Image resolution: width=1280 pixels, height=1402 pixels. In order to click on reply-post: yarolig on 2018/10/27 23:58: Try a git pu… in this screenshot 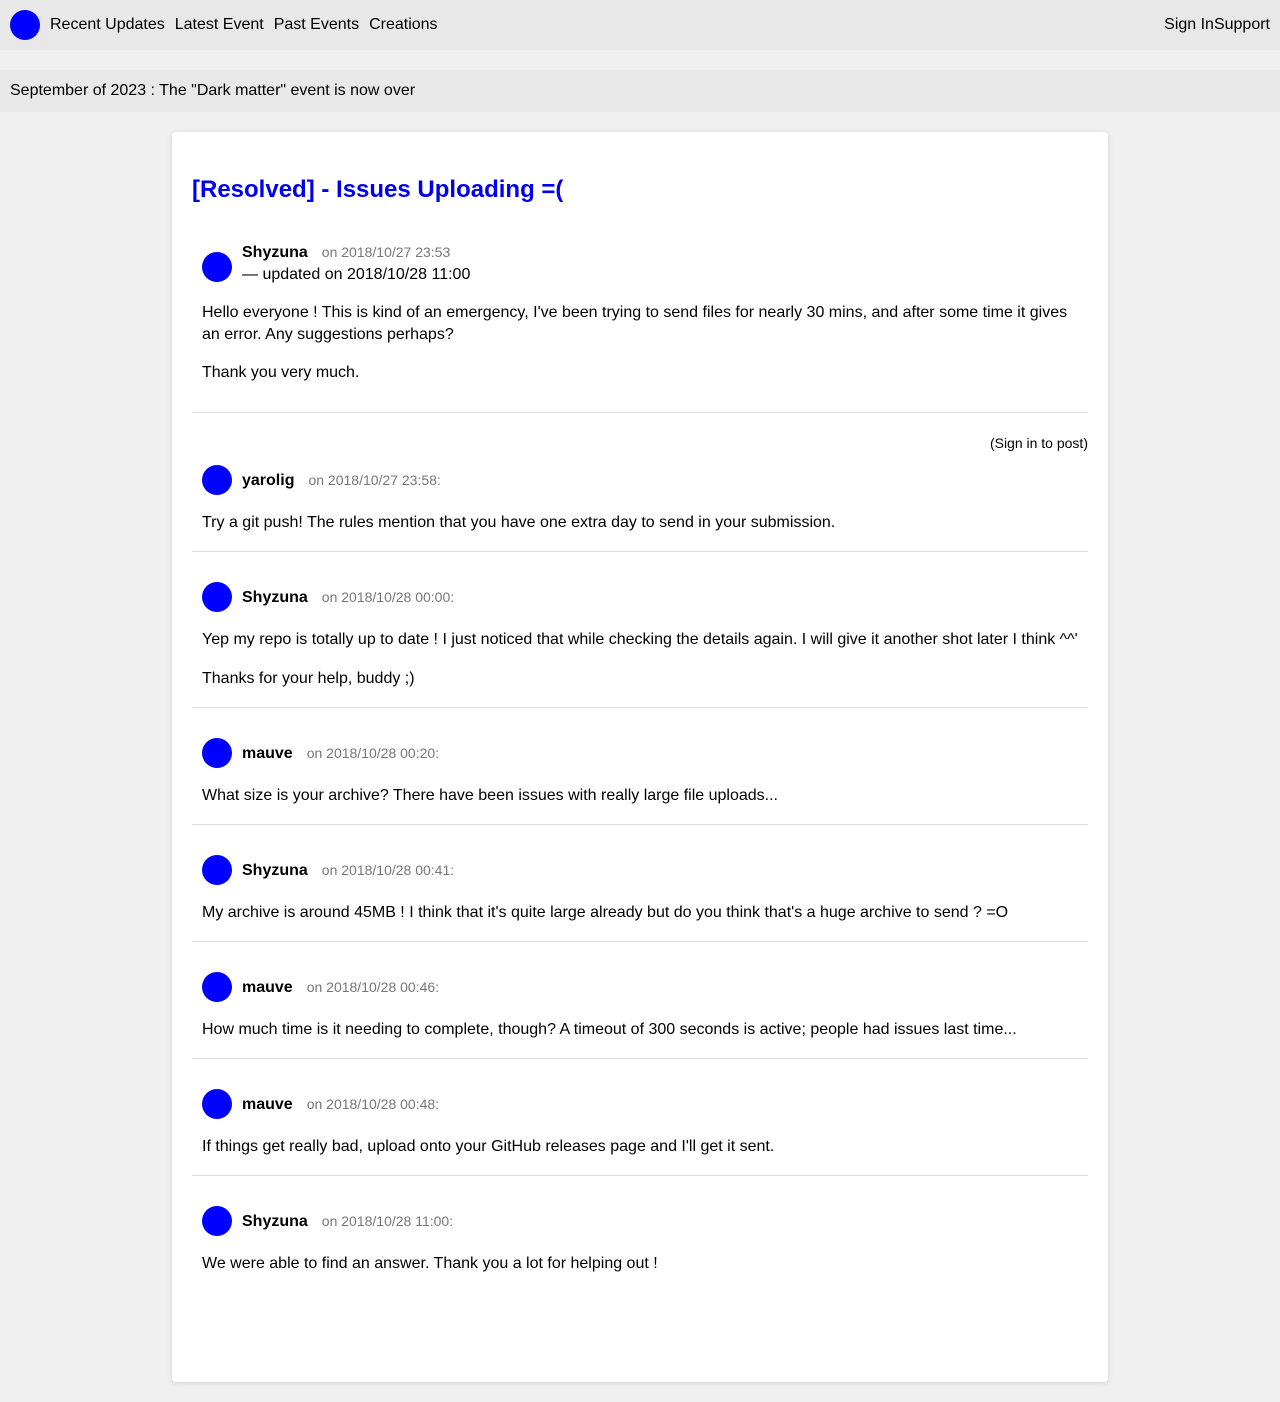, I will do `click(640, 499)`.